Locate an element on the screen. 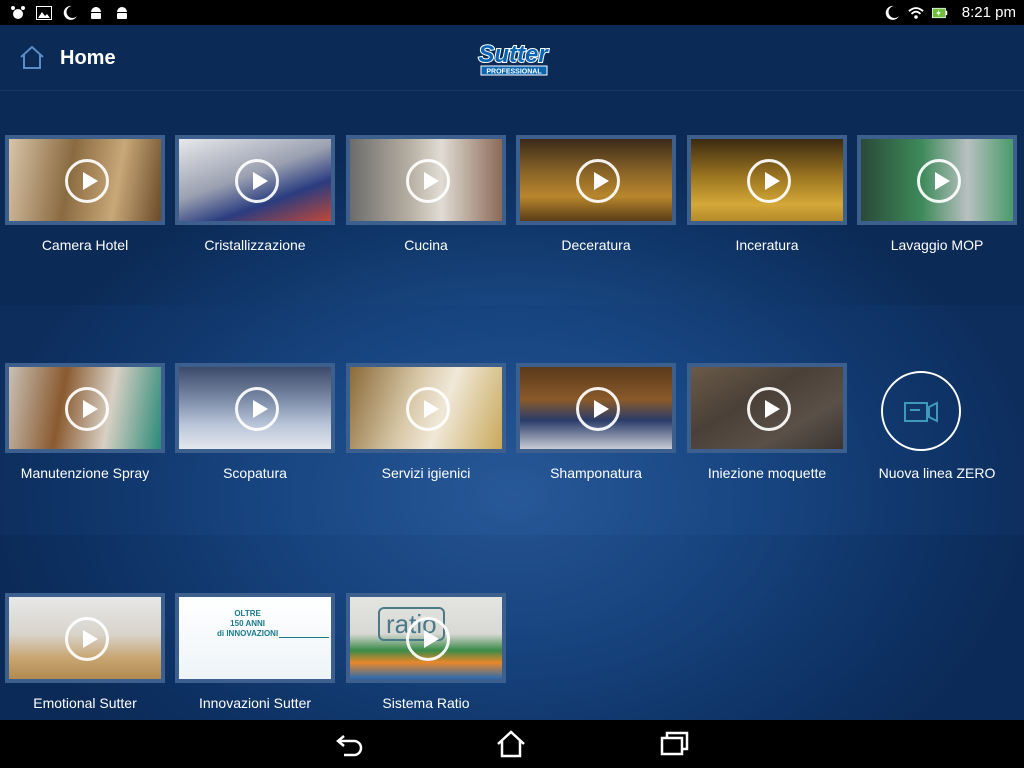 The width and height of the screenshot is (1024, 768). video-thumbnail: ratio is located at coordinates (426, 638).